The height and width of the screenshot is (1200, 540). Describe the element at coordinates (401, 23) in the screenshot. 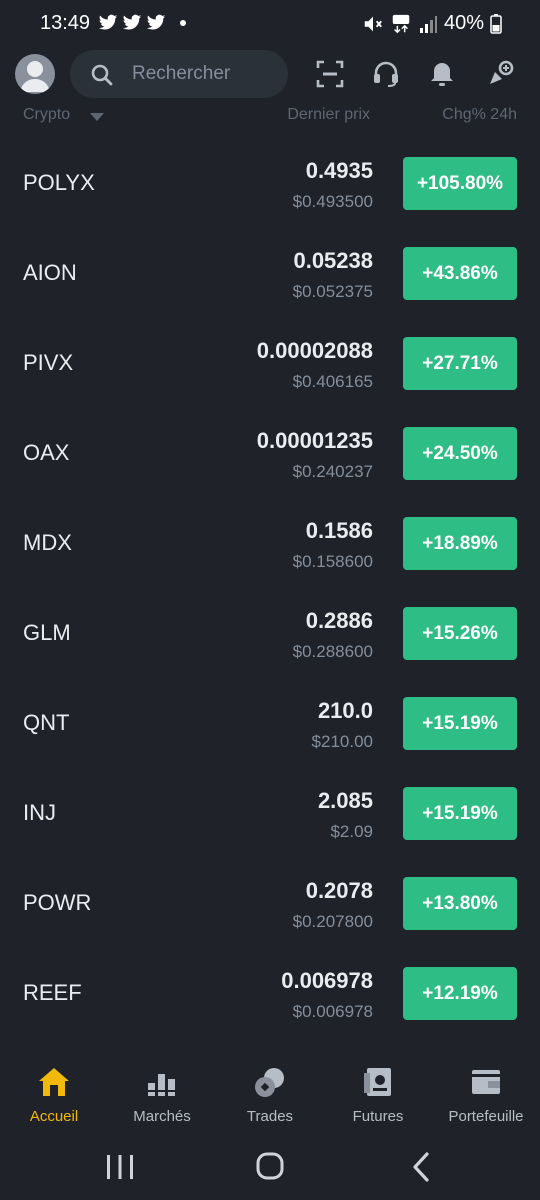

I see `network-5g-icon` at that location.